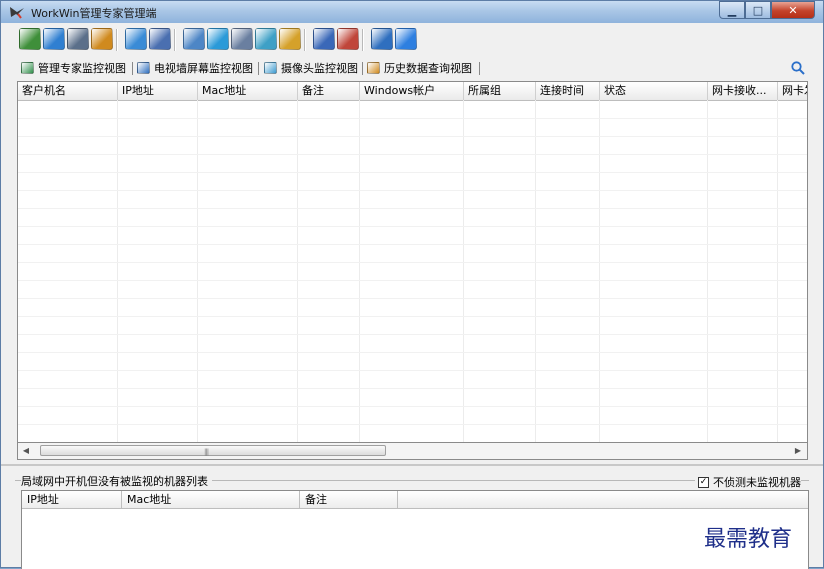  What do you see at coordinates (748, 539) in the screenshot?
I see `watermark-text: 最需教育` at bounding box center [748, 539].